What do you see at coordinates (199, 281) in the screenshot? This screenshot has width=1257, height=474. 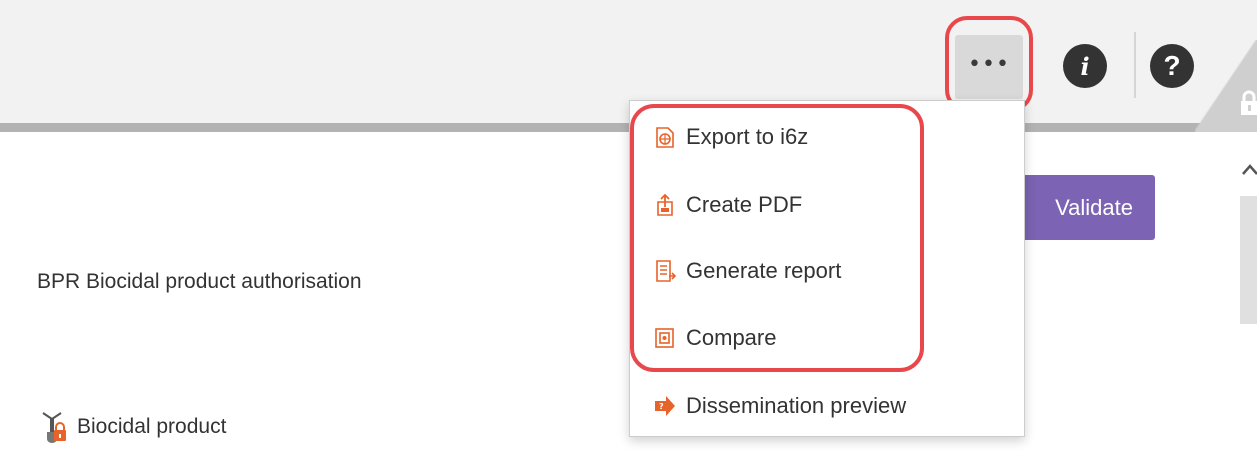 I see `page-subtitle: BPR Biocidal product authorisation` at bounding box center [199, 281].